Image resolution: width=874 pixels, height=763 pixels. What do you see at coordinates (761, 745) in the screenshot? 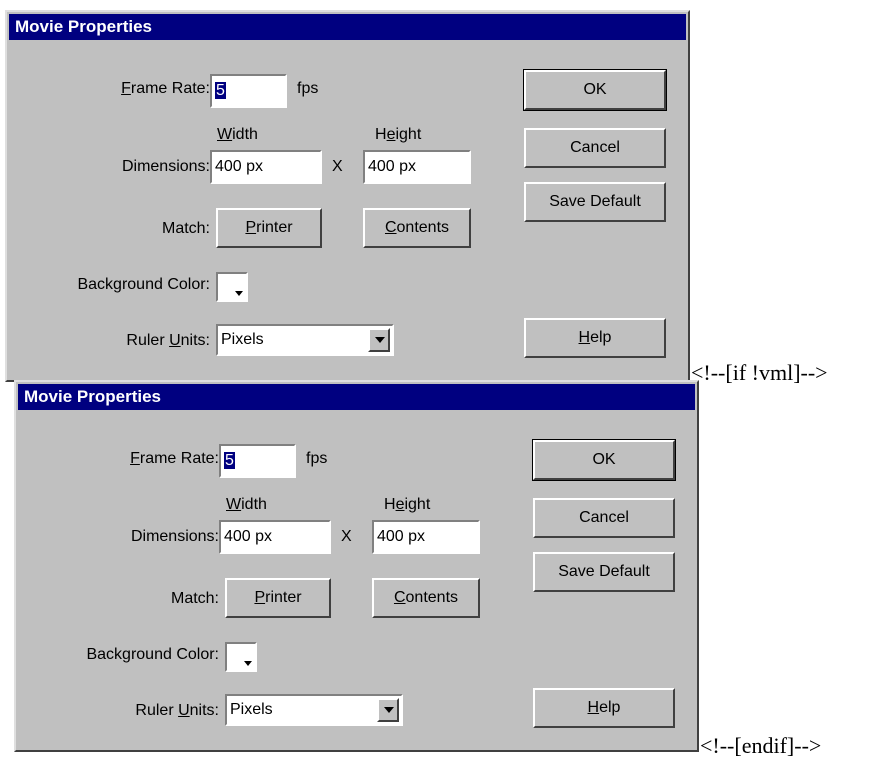
I see `conditional-comment-endif: <!--[endif]-->` at bounding box center [761, 745].